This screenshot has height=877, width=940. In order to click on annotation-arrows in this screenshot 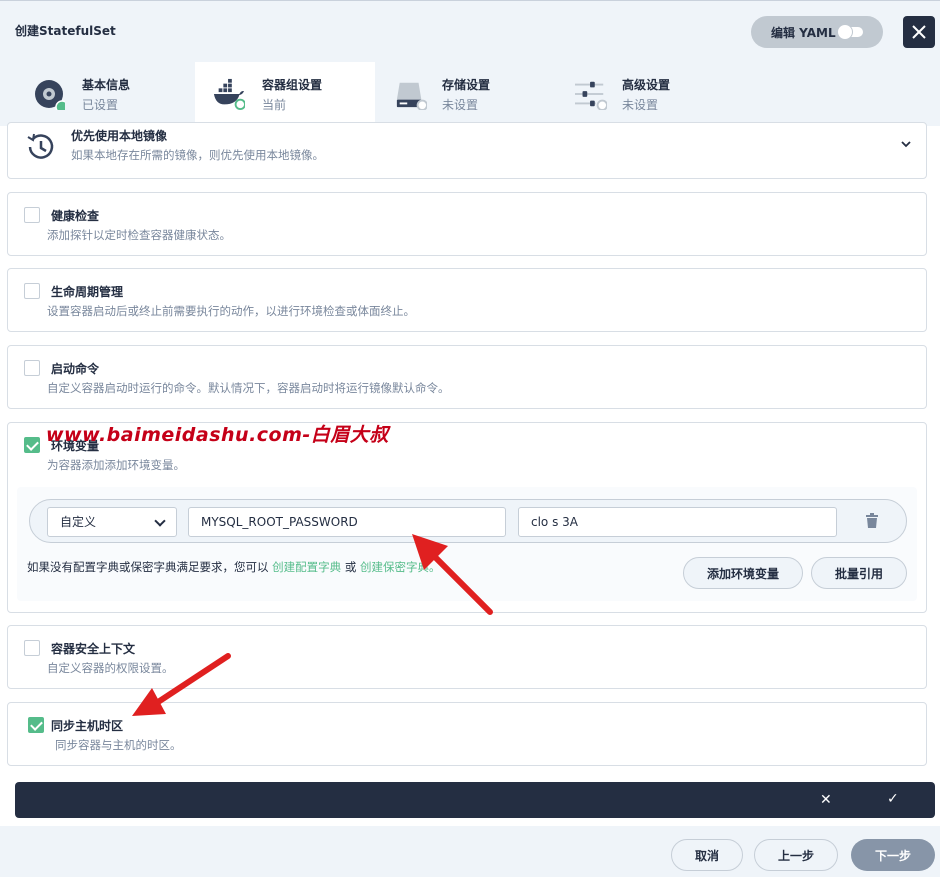, I will do `click(312, 625)`.